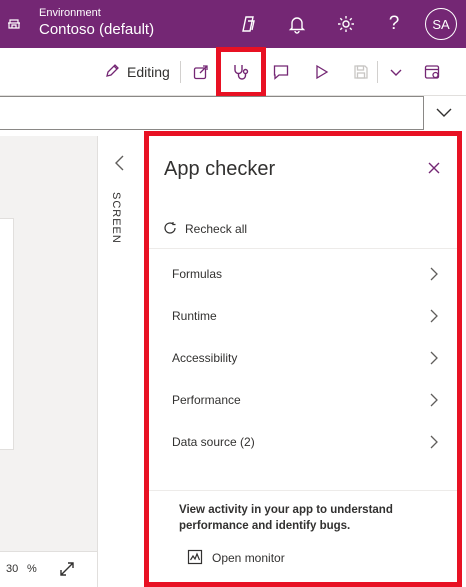 This screenshot has height=587, width=466. I want to click on formula-input, so click(212, 113).